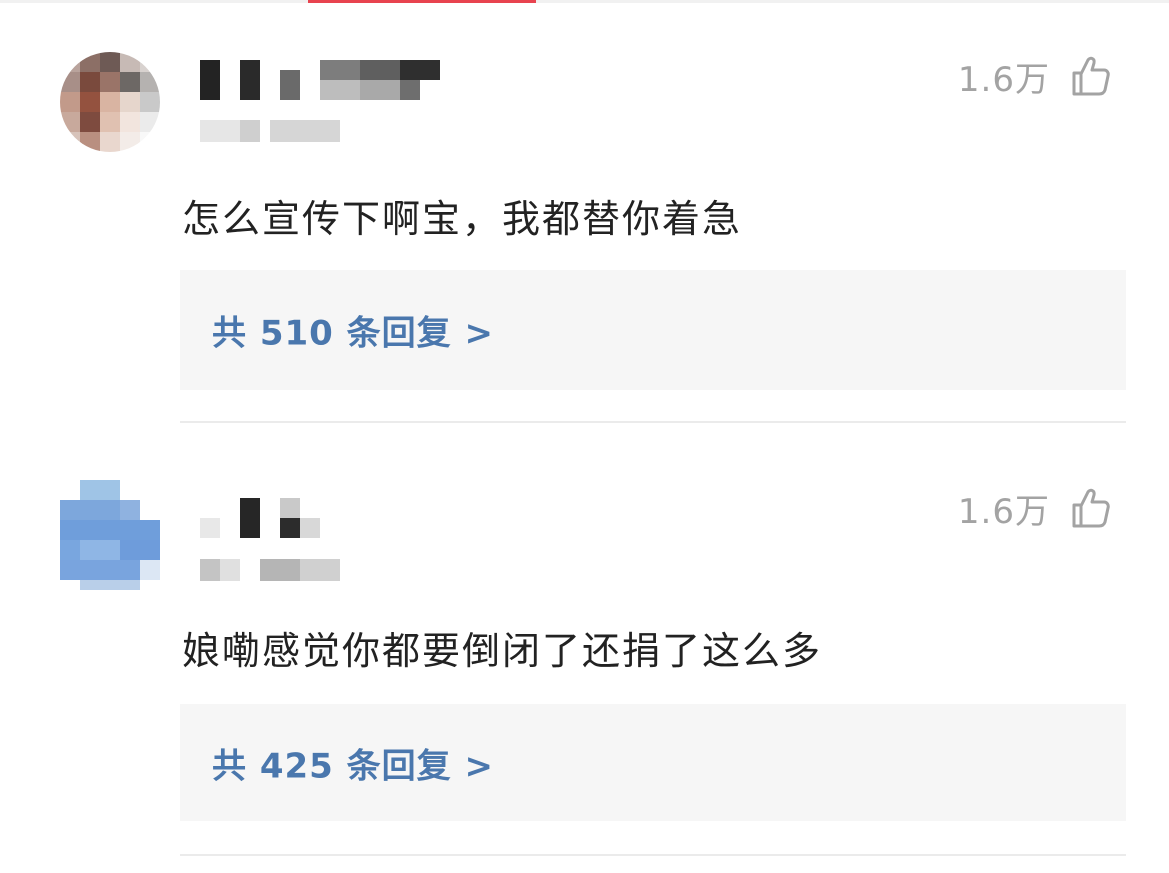 The image size is (1169, 873). I want to click on reply-summary-box: 共 425 条回复 >, so click(653, 762).